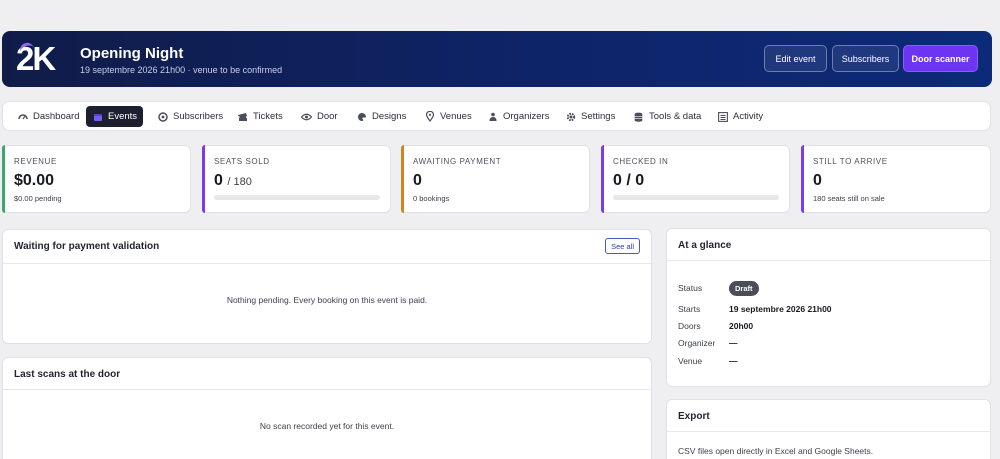 This screenshot has width=1000, height=459. I want to click on stat-awaiting-payment: AWAITING PAYMENT 0 0 bookings, so click(495, 179).